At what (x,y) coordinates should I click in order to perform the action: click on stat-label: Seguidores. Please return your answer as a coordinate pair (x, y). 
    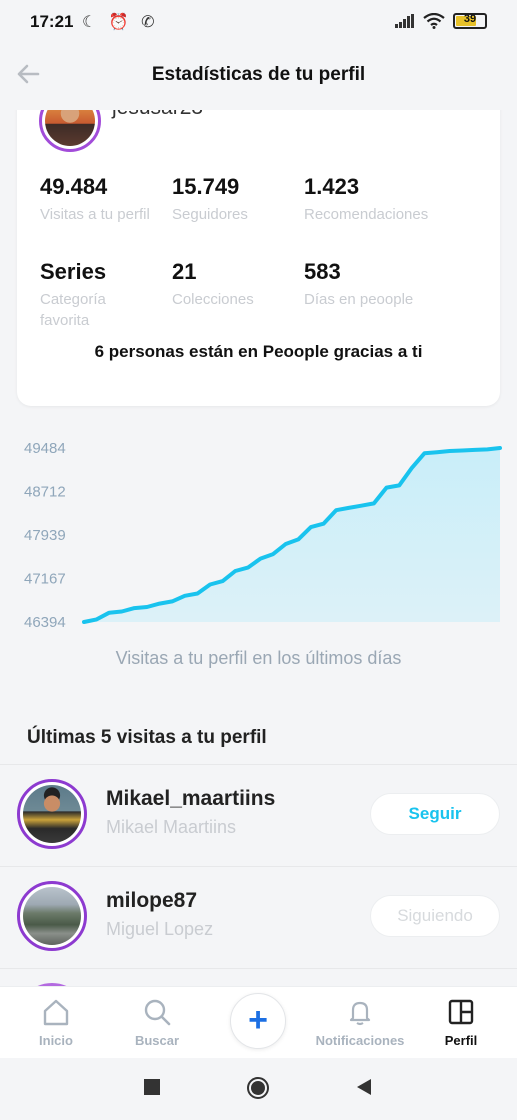
    Looking at the image, I should click on (210, 214).